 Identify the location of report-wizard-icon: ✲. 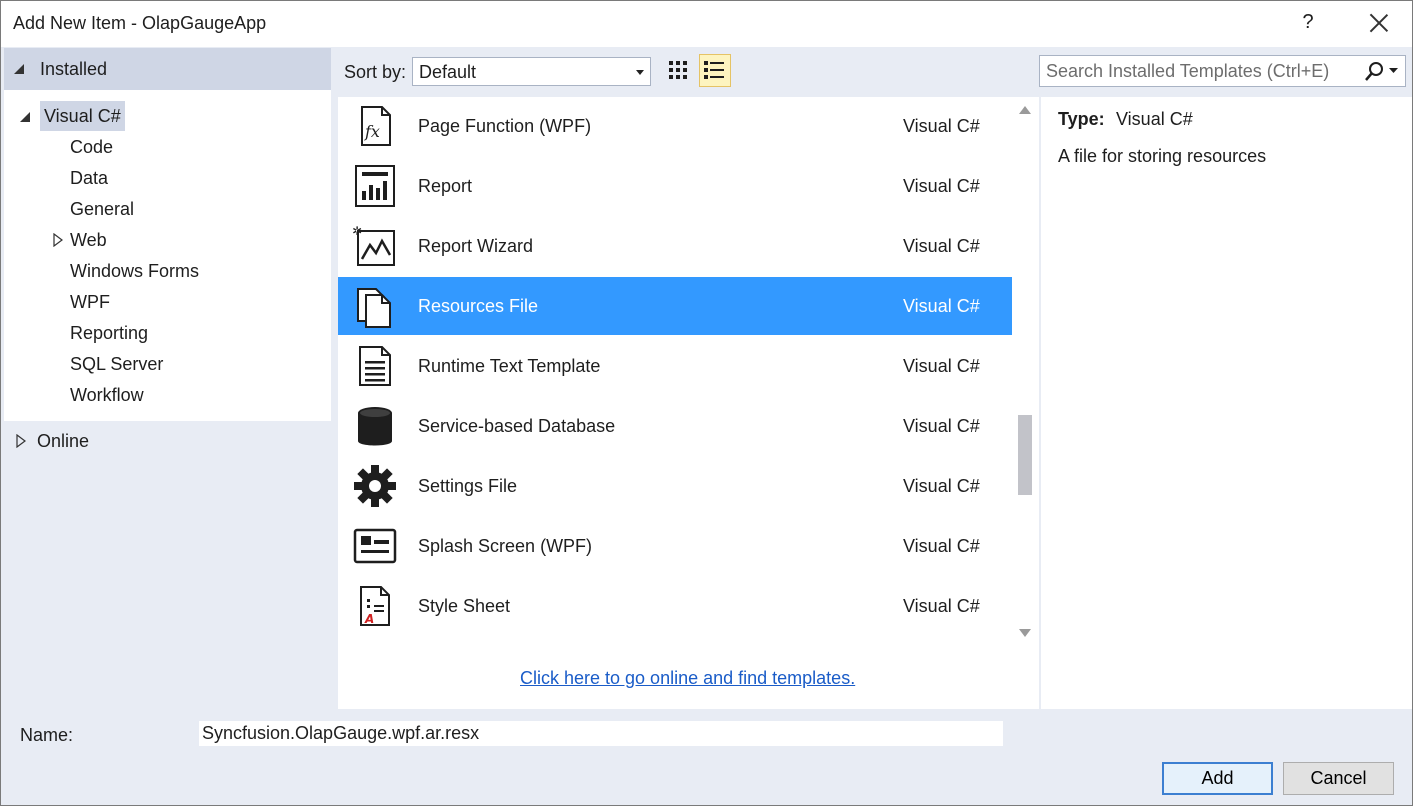
(373, 245).